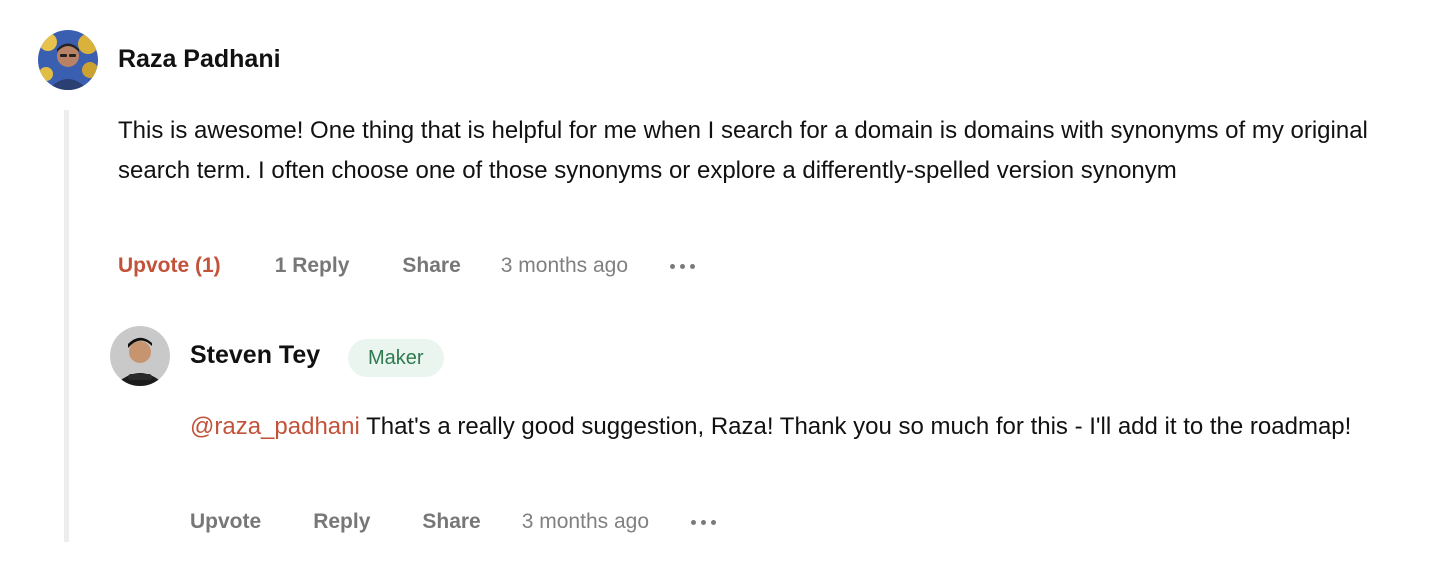 This screenshot has width=1432, height=564. I want to click on reply-button: Reply, so click(341, 522).